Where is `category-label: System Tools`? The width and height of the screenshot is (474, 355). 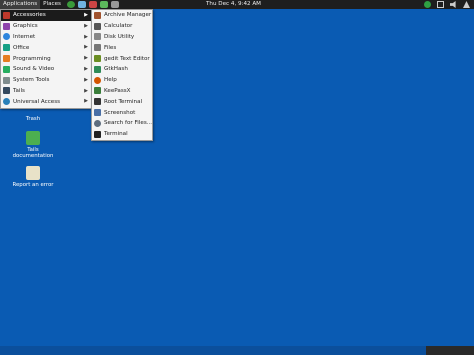
category-label: System Tools is located at coordinates (31, 80).